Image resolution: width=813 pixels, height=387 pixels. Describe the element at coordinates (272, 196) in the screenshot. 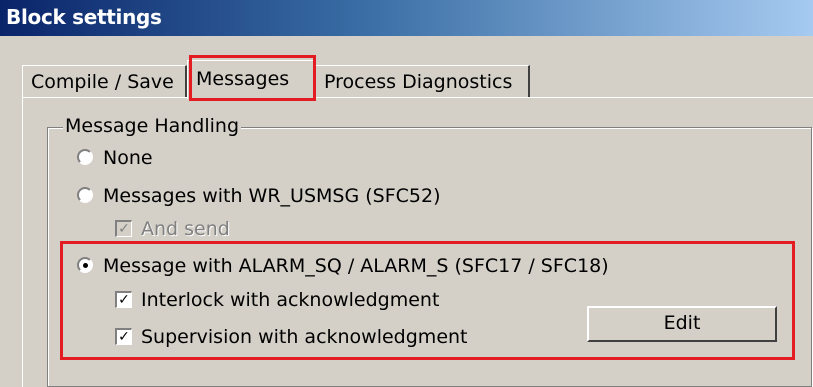

I see `radio-wr-usmsg-label: Messages with WR_USMSG (SFC52)` at that location.